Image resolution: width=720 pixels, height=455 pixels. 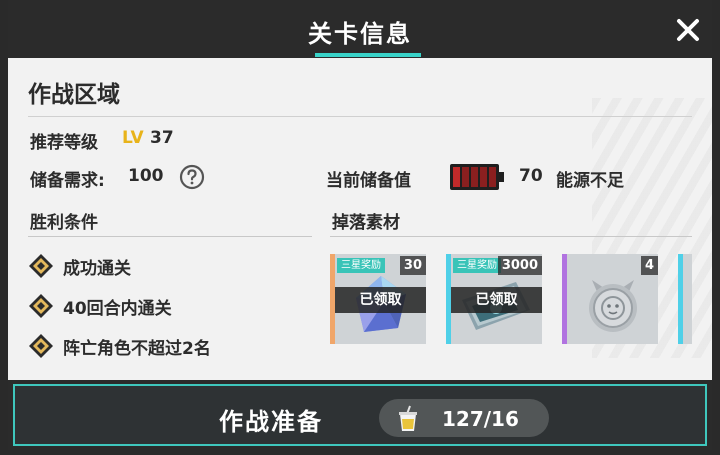 I want to click on drop-item: 4, so click(x=610, y=299).